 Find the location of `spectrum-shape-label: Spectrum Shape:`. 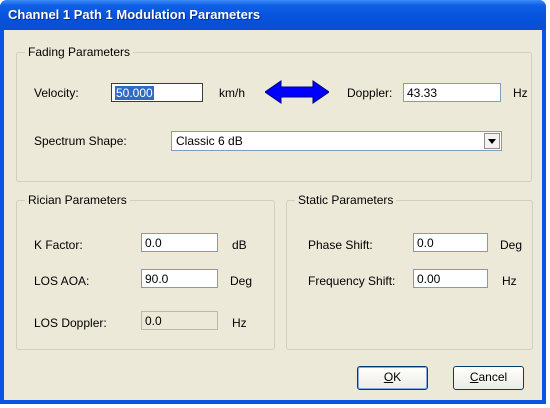

spectrum-shape-label: Spectrum Shape: is located at coordinates (80, 141).